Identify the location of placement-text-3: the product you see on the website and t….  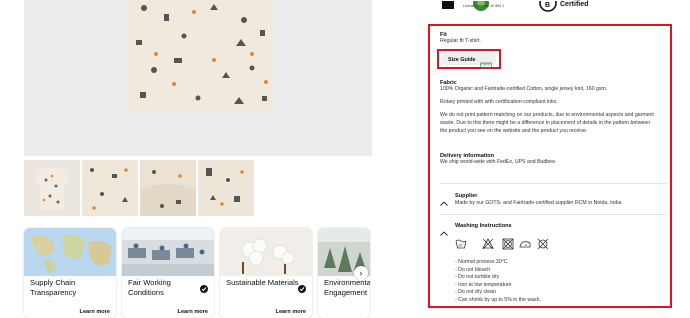
(514, 131).